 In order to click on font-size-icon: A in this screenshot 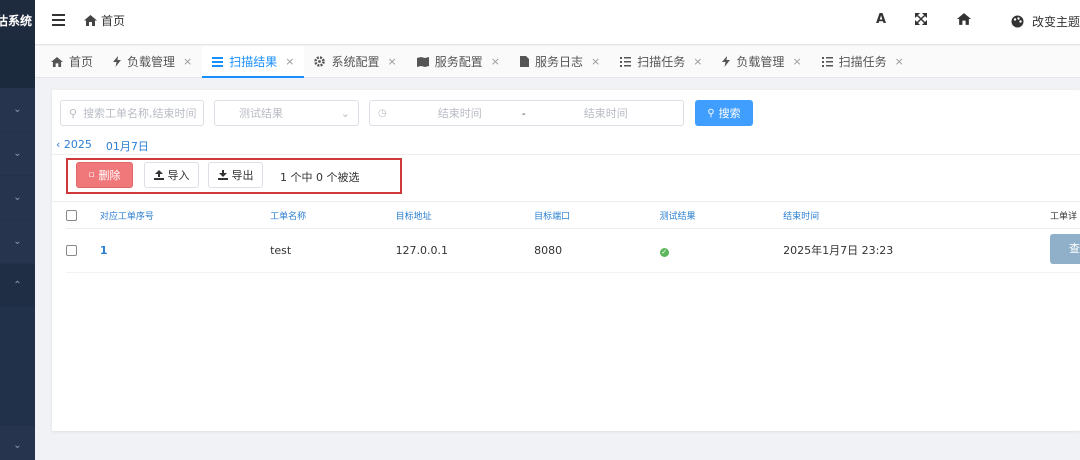, I will do `click(881, 19)`.